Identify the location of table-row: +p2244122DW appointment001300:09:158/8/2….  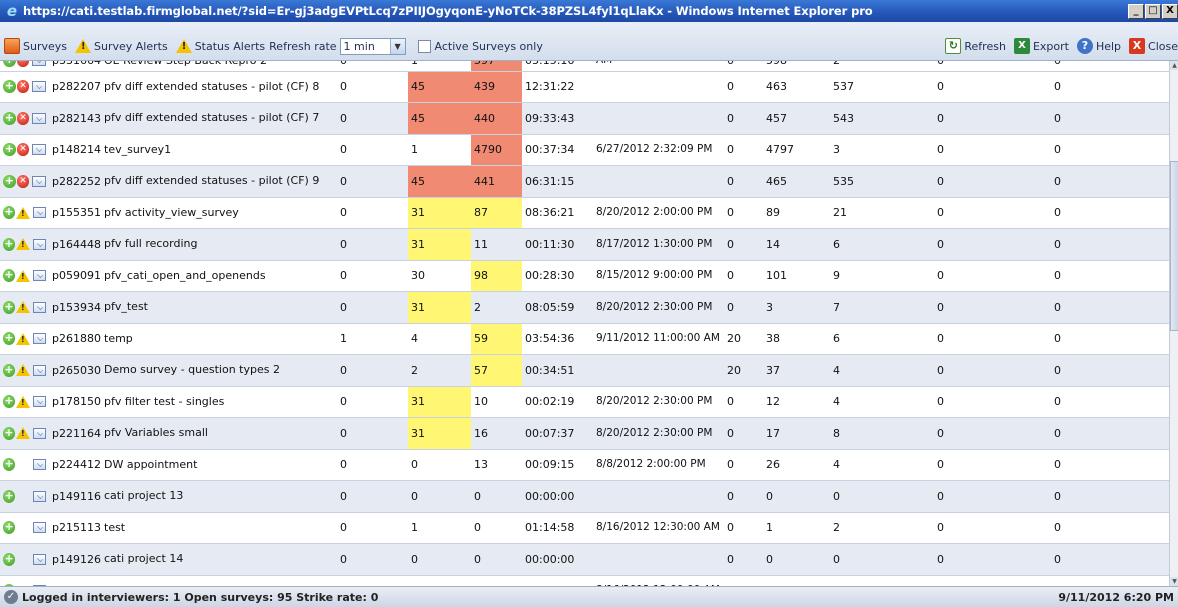
(584, 465).